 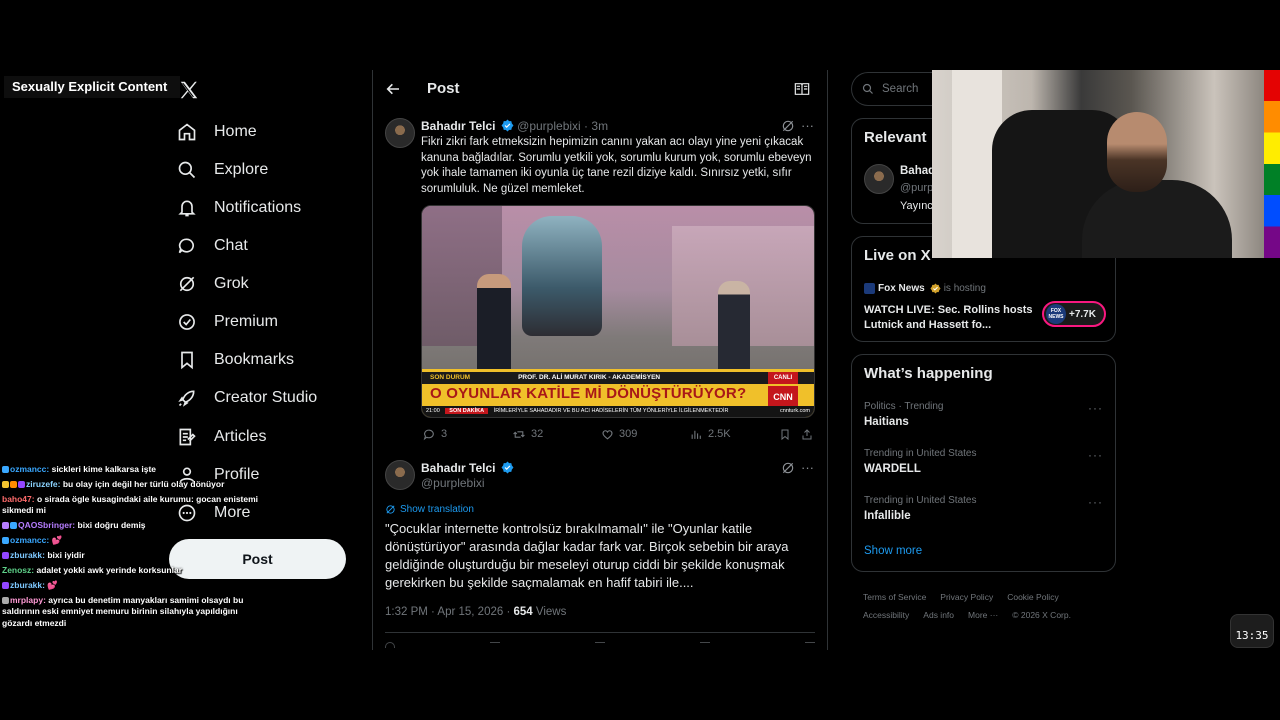 What do you see at coordinates (795, 411) in the screenshot?
I see `ticker-site: cnnturk.com` at bounding box center [795, 411].